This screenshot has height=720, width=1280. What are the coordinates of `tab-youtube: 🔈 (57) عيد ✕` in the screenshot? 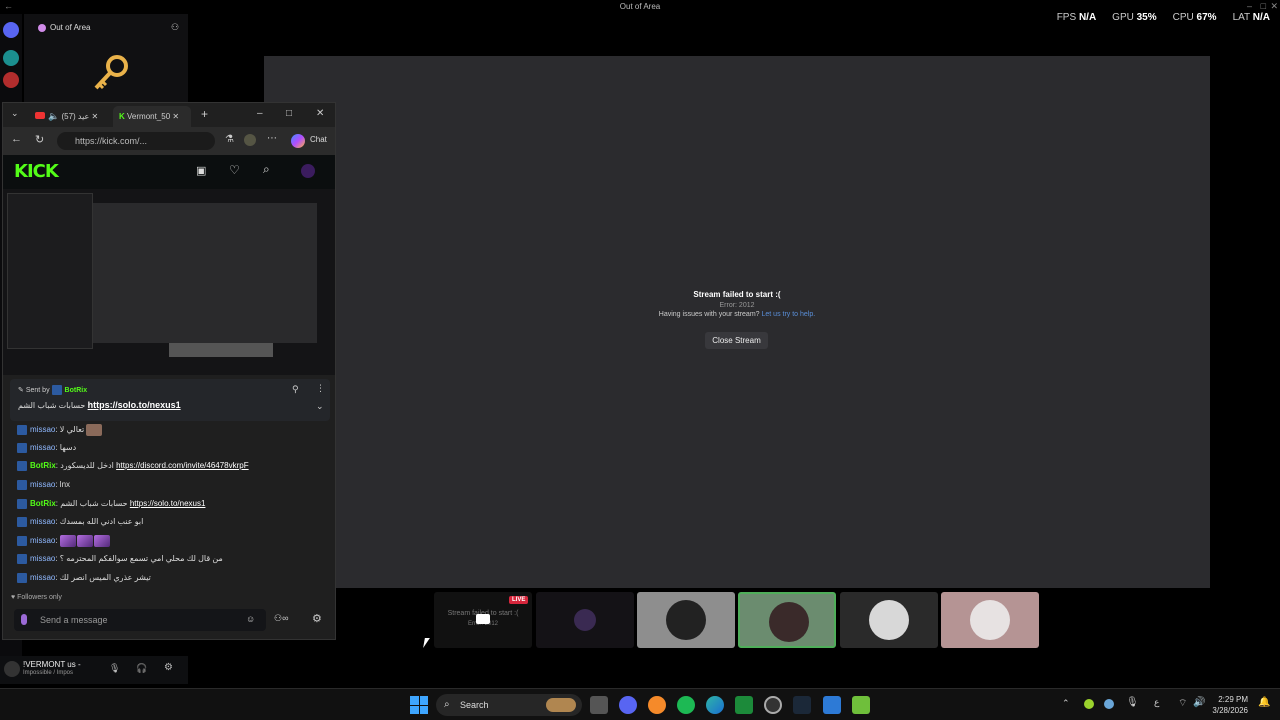 It's located at (69, 116).